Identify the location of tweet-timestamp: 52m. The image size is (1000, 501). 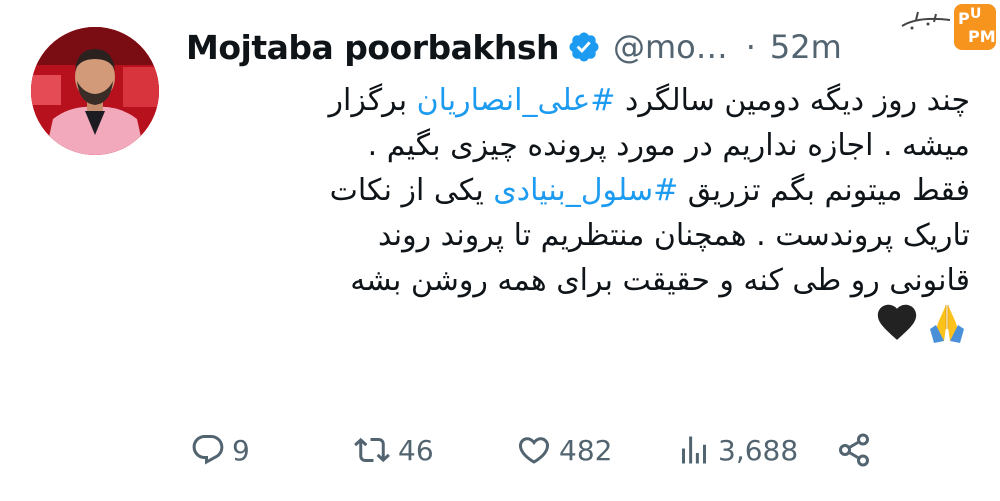
(806, 47).